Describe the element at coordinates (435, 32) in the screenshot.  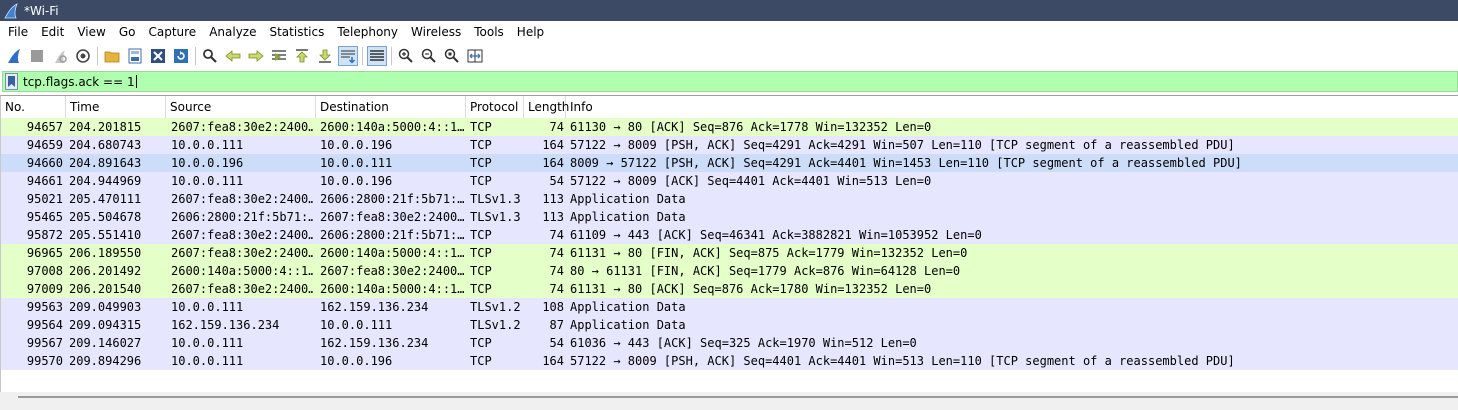
I see `menu-wireless: Wireless` at that location.